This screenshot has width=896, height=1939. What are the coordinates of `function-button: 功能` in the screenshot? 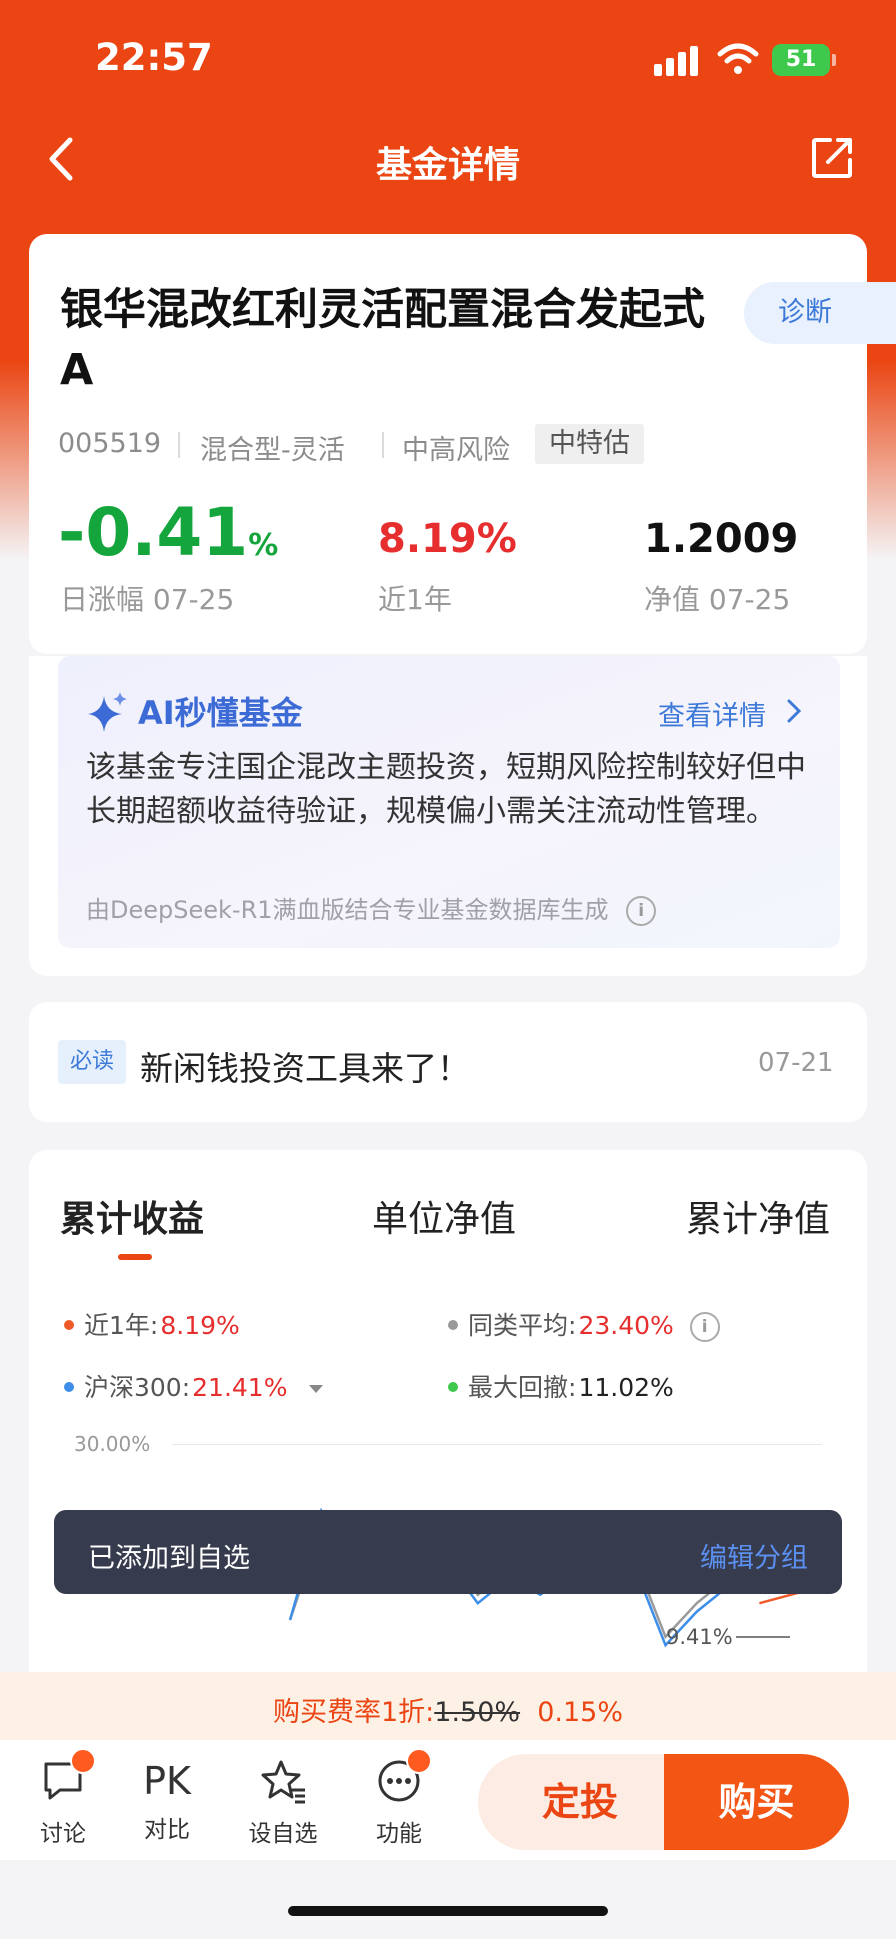 It's located at (399, 1803).